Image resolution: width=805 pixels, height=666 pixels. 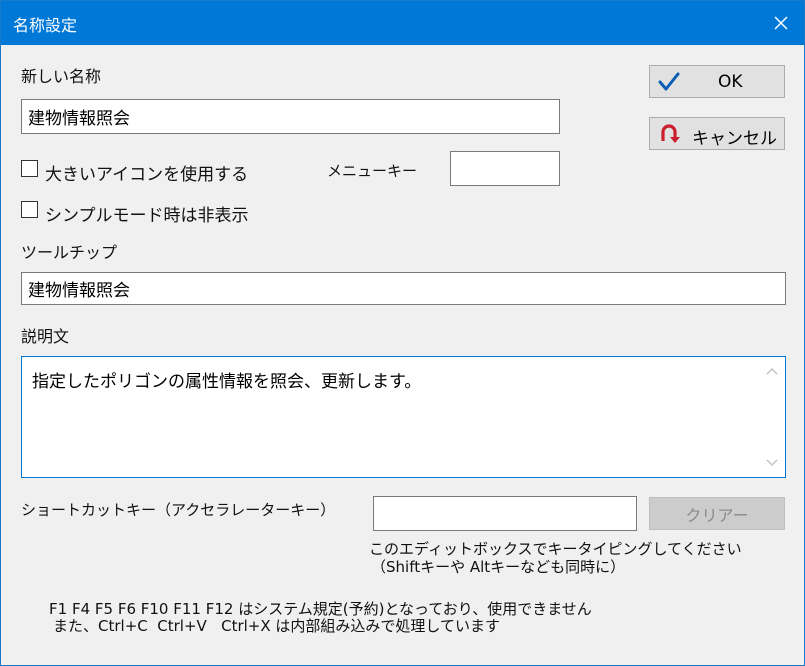 I want to click on close-button, so click(x=781, y=23).